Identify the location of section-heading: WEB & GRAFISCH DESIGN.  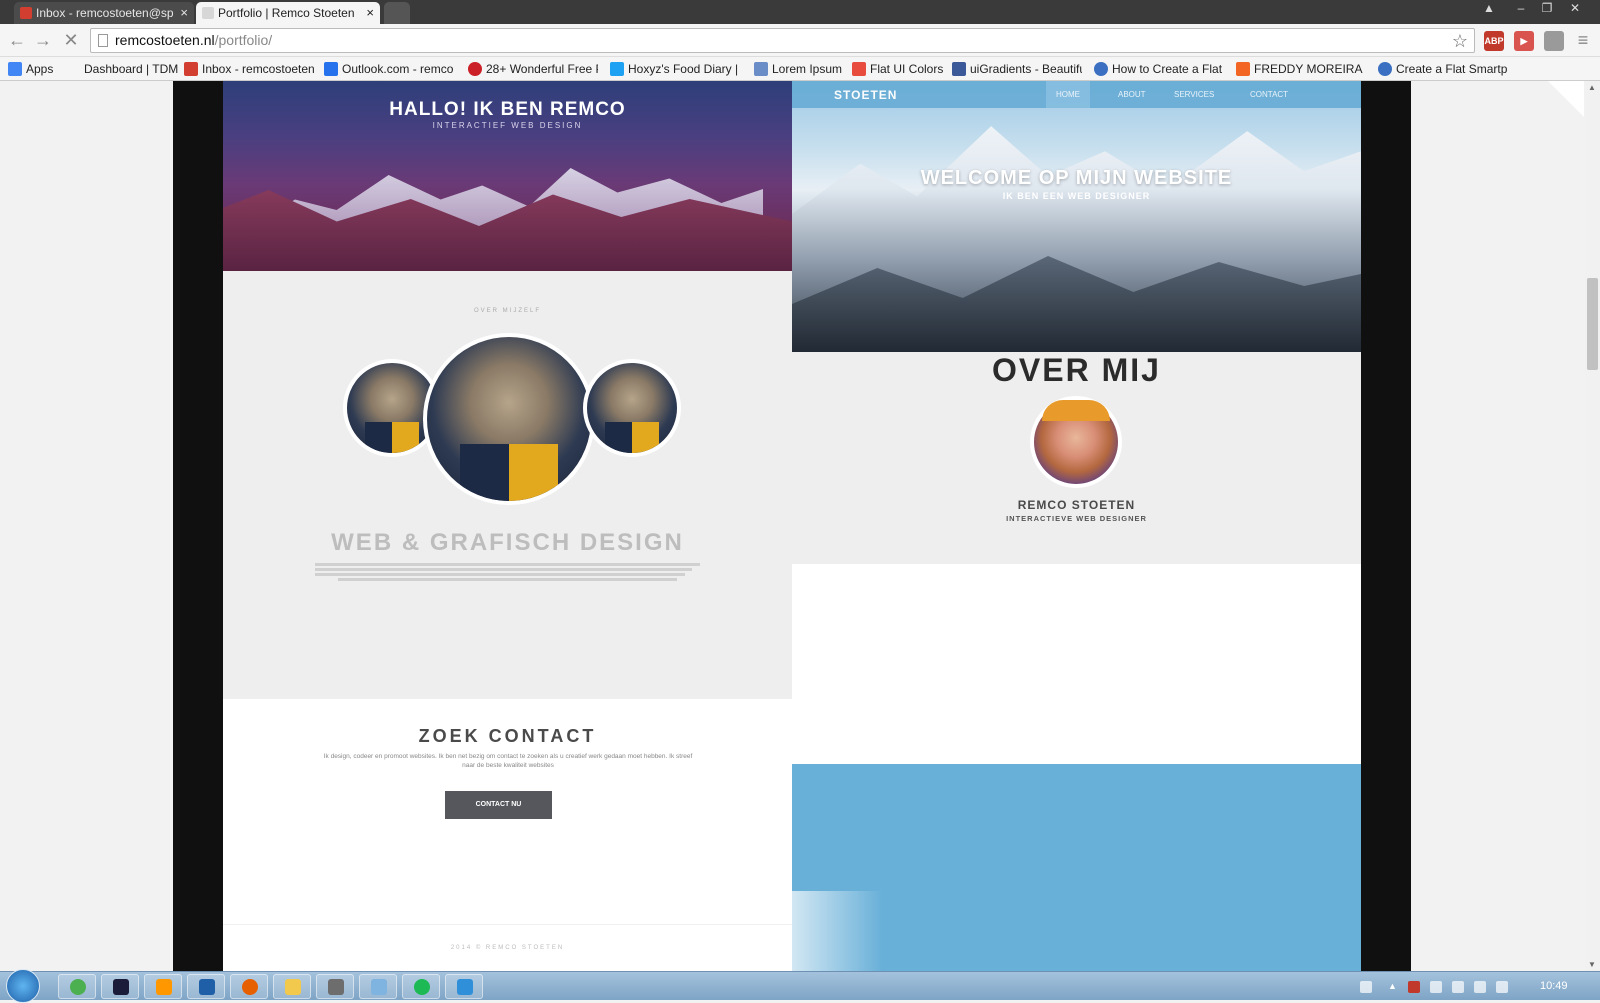
(507, 542).